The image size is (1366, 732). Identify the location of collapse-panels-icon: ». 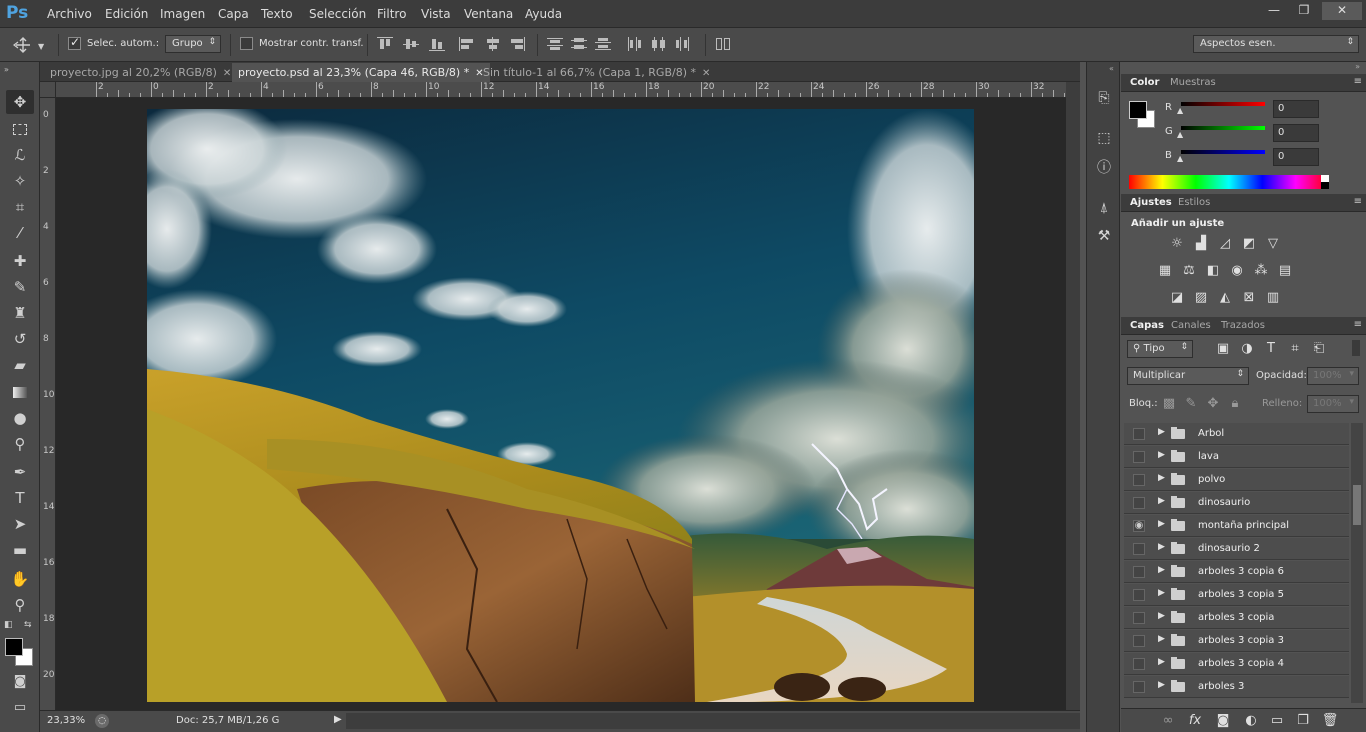
(1357, 66).